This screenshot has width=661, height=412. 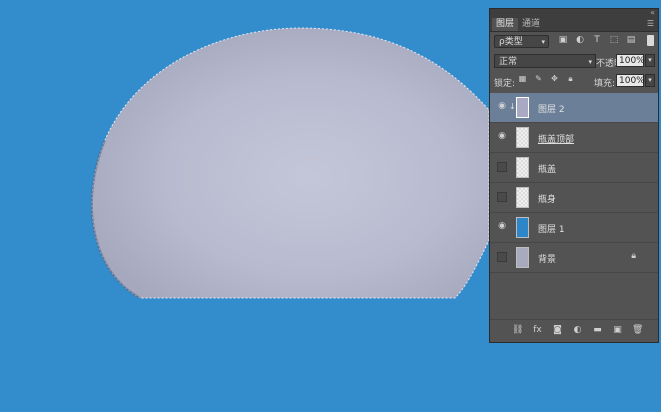 I want to click on layer-name: 瓶盖, so click(x=547, y=168).